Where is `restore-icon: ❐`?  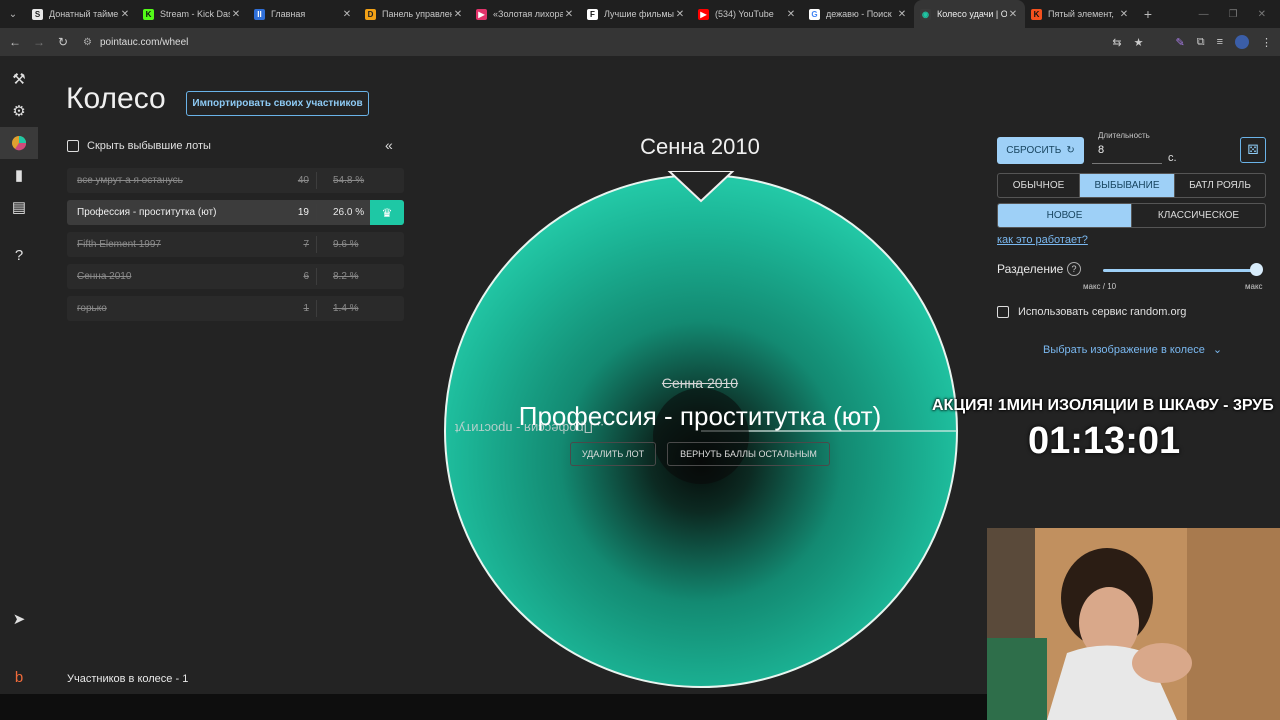 restore-icon: ❐ is located at coordinates (1233, 14).